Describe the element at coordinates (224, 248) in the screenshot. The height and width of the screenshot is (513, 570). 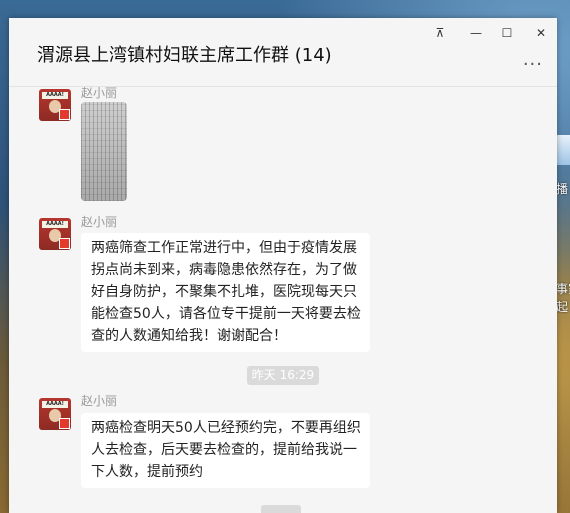
I see `message-line: 两癌筛查工作正常进行中，但由于疫情发展` at that location.